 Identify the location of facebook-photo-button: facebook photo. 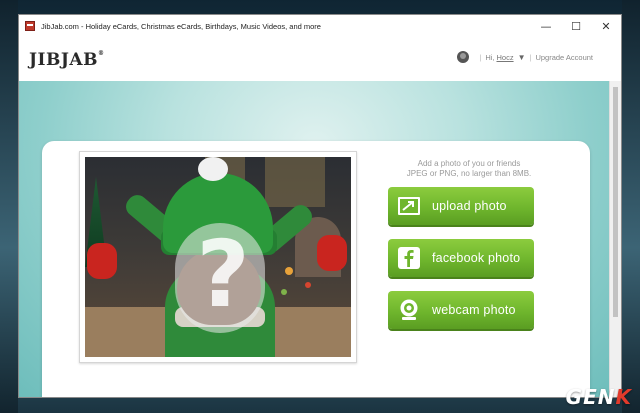
(461, 258).